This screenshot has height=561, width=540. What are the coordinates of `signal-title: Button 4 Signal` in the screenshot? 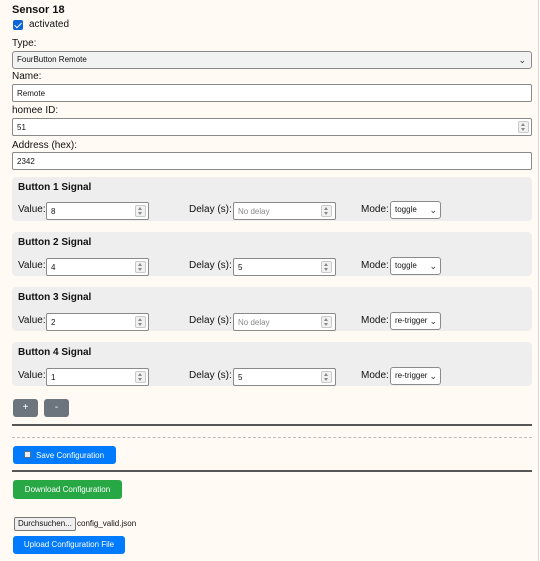 It's located at (55, 352).